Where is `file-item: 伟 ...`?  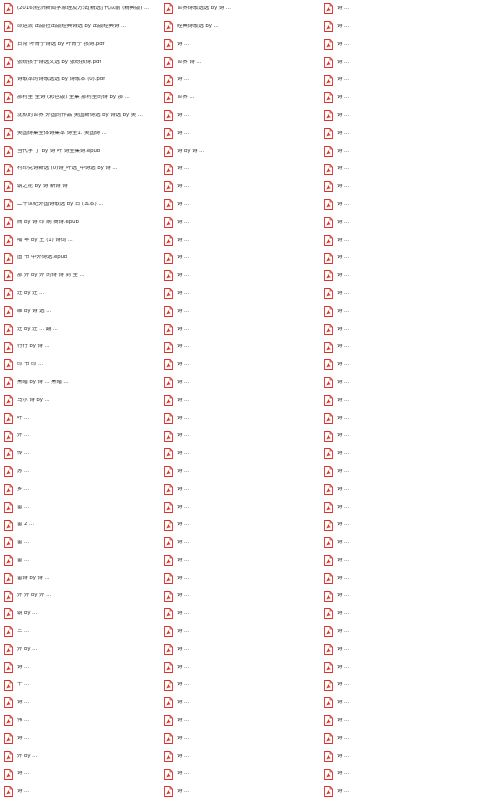
file-item: 伟 ... is located at coordinates (80, 721).